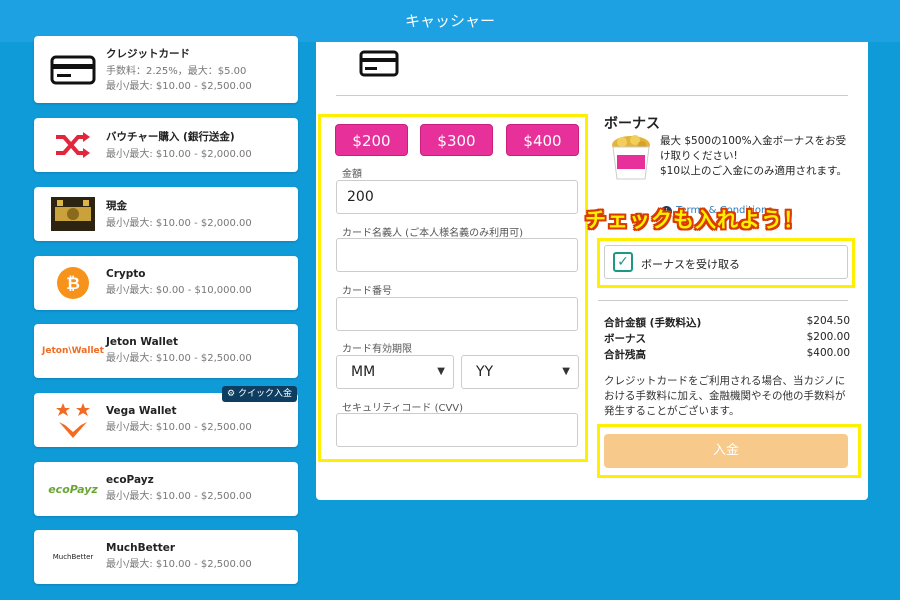 The width and height of the screenshot is (900, 600). What do you see at coordinates (352, 174) in the screenshot?
I see `amount-label: 金額` at bounding box center [352, 174].